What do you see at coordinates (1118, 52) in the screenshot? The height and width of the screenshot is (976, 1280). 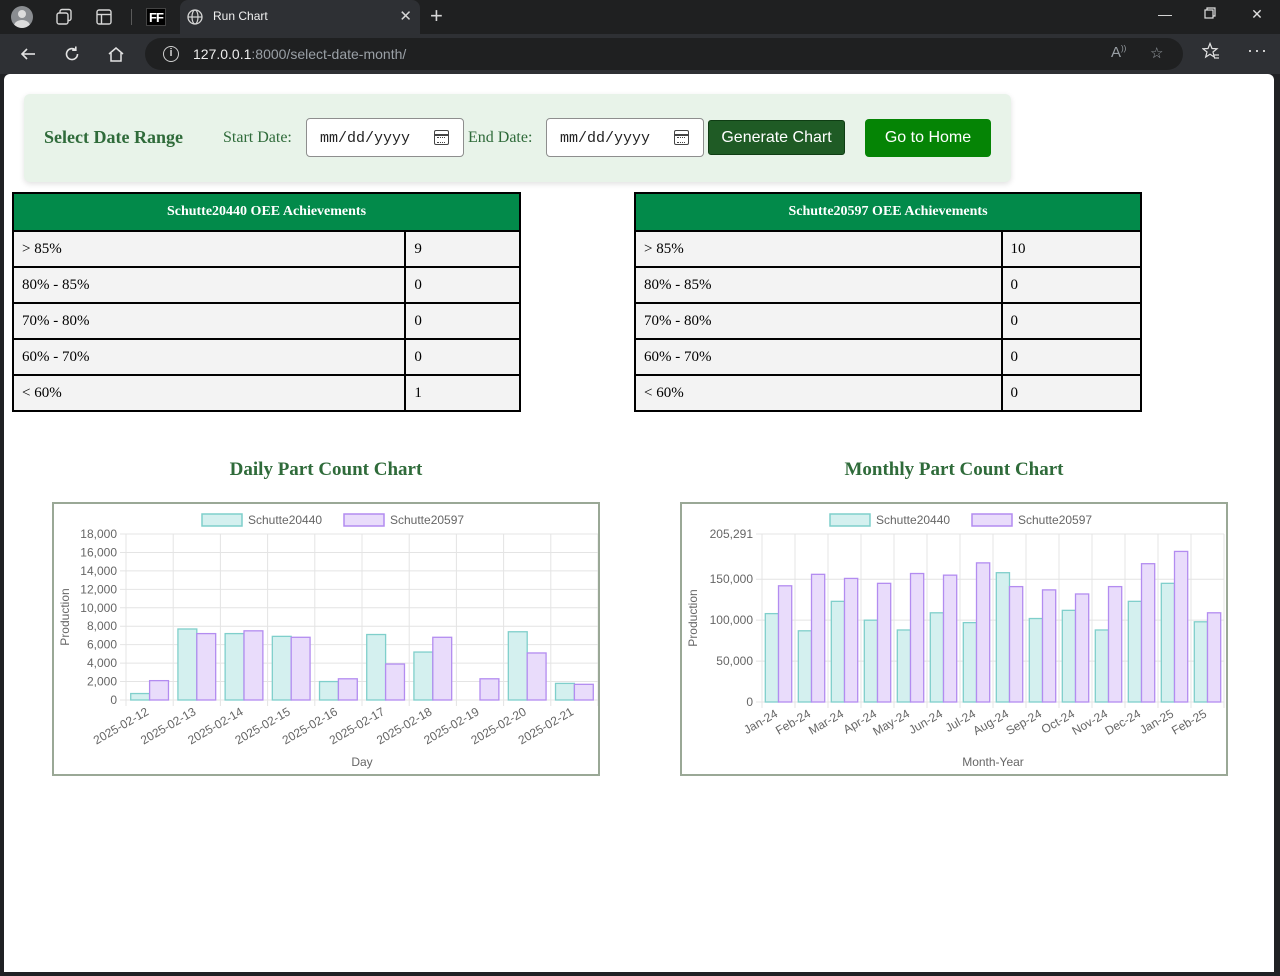 I see `read-aloud-icon: A))` at bounding box center [1118, 52].